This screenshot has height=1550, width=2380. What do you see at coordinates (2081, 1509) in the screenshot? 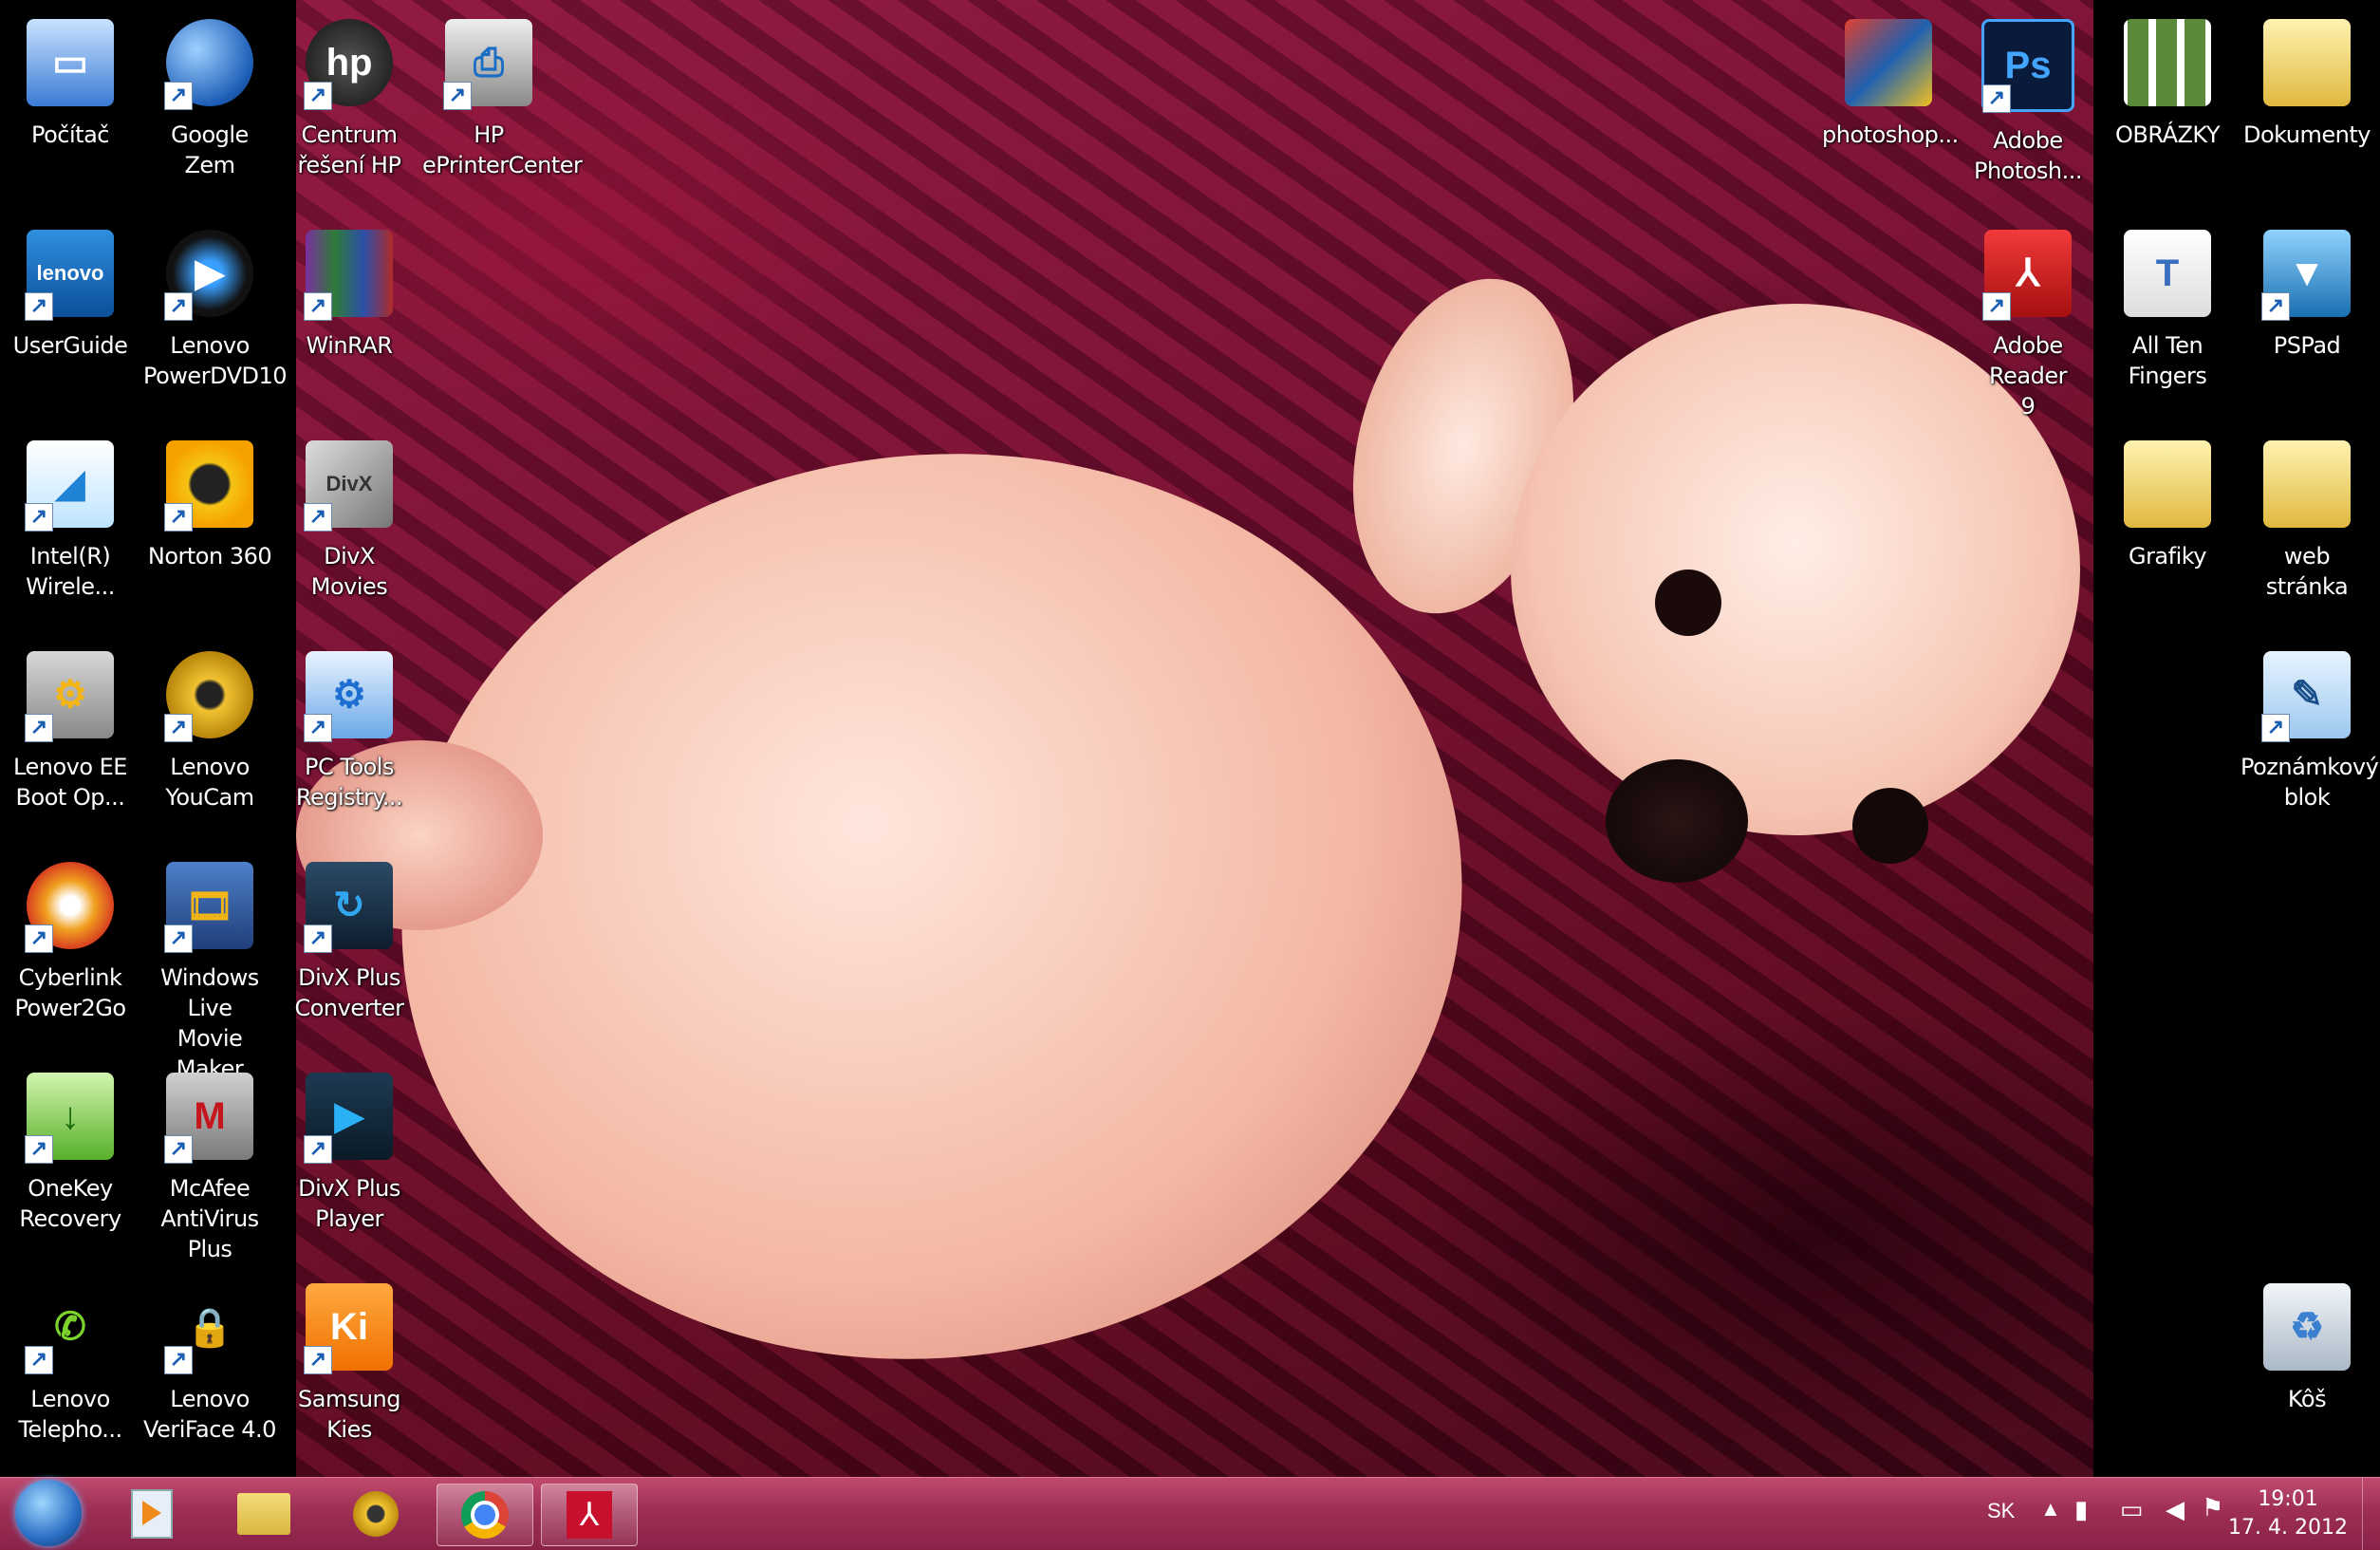
I see `power-icon: ▮` at bounding box center [2081, 1509].